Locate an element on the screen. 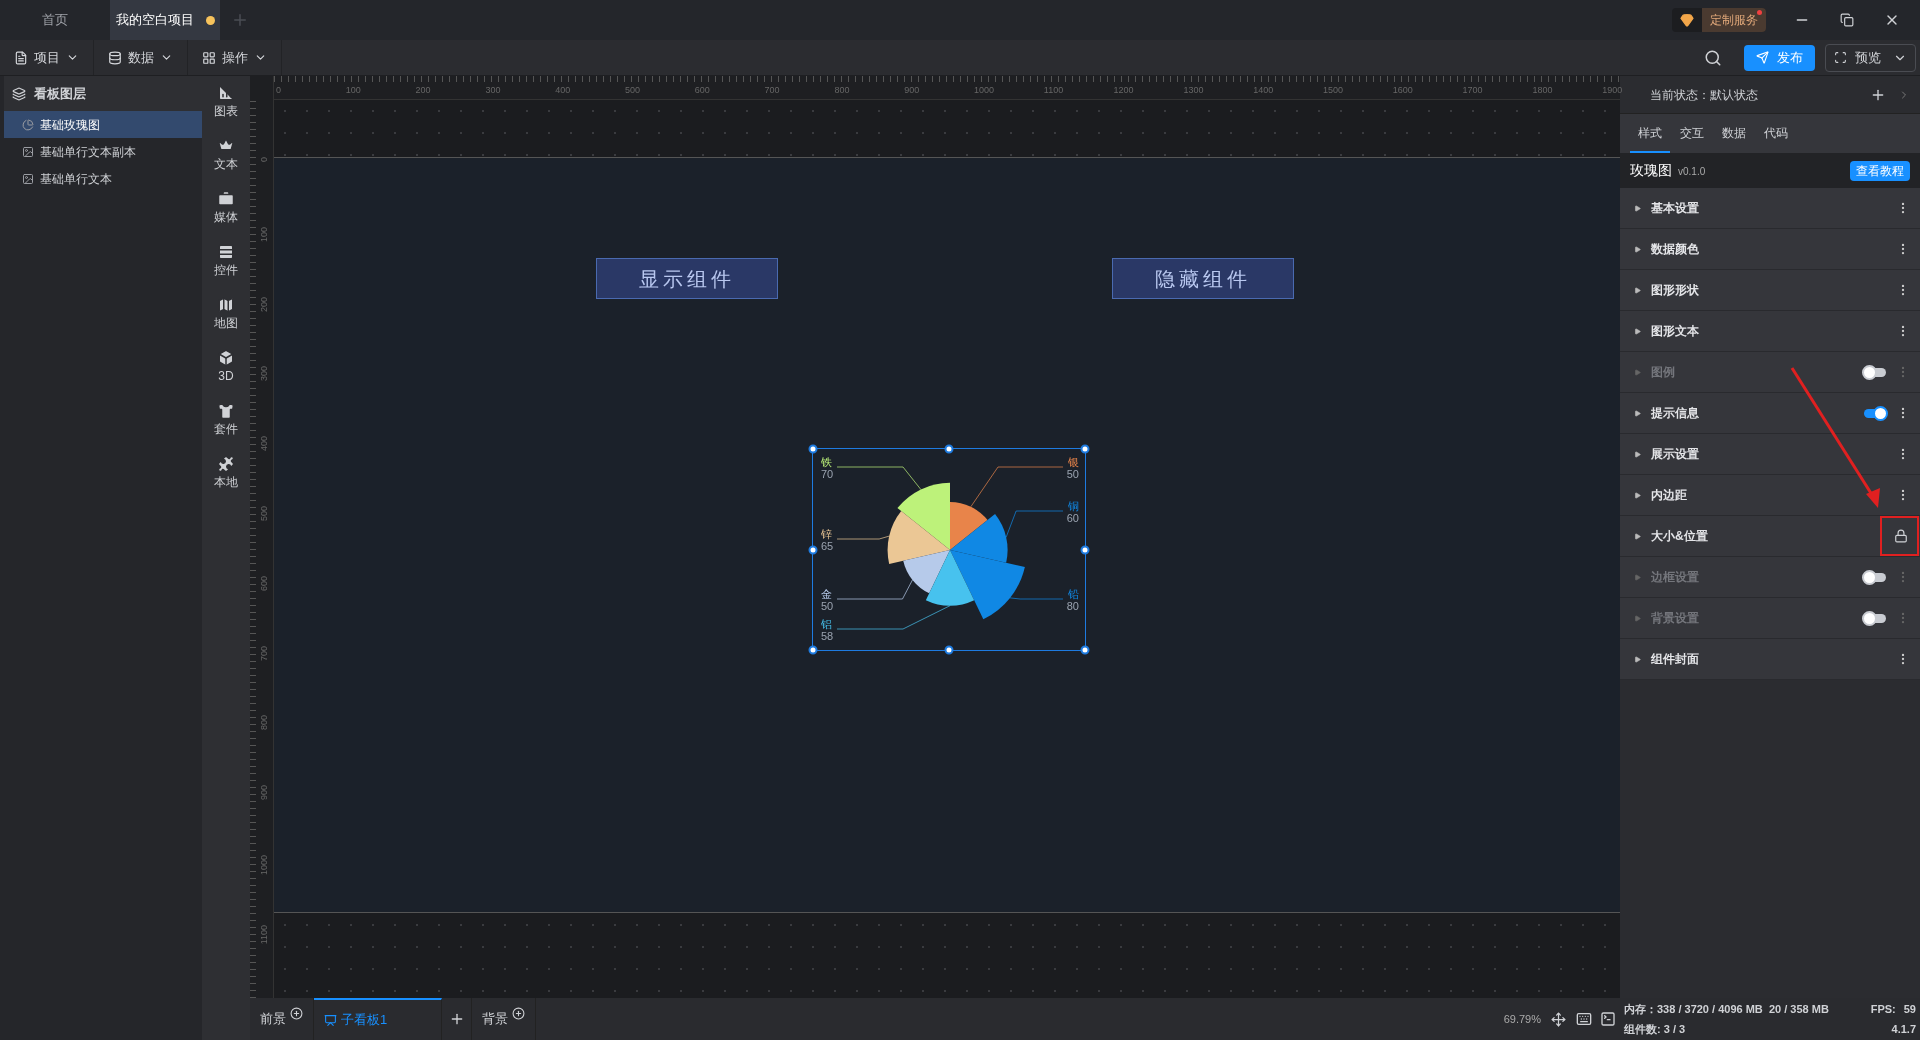  ruler-label: 400 is located at coordinates (563, 90).